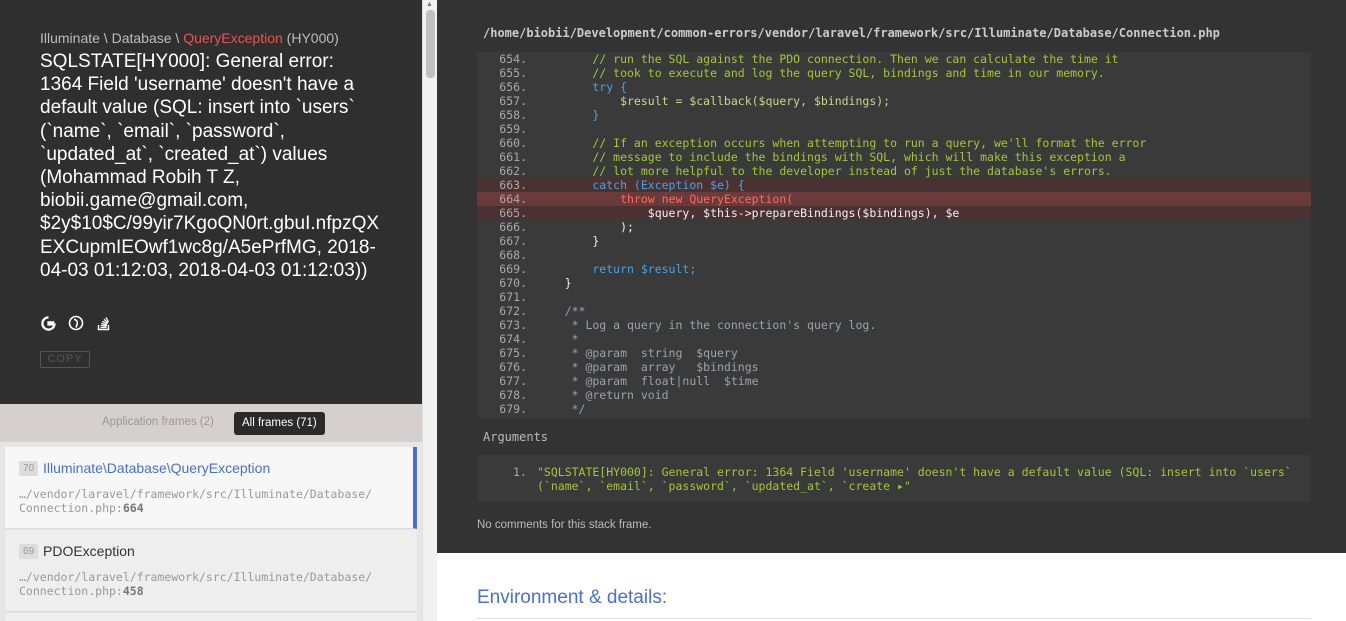  I want to click on line-source: * @return void, so click(603, 395).